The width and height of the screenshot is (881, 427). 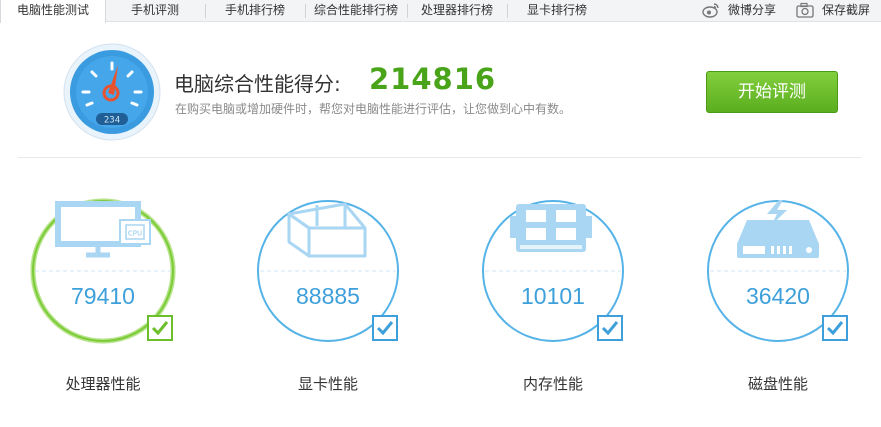 I want to click on memory-chip-icon, so click(x=551, y=228).